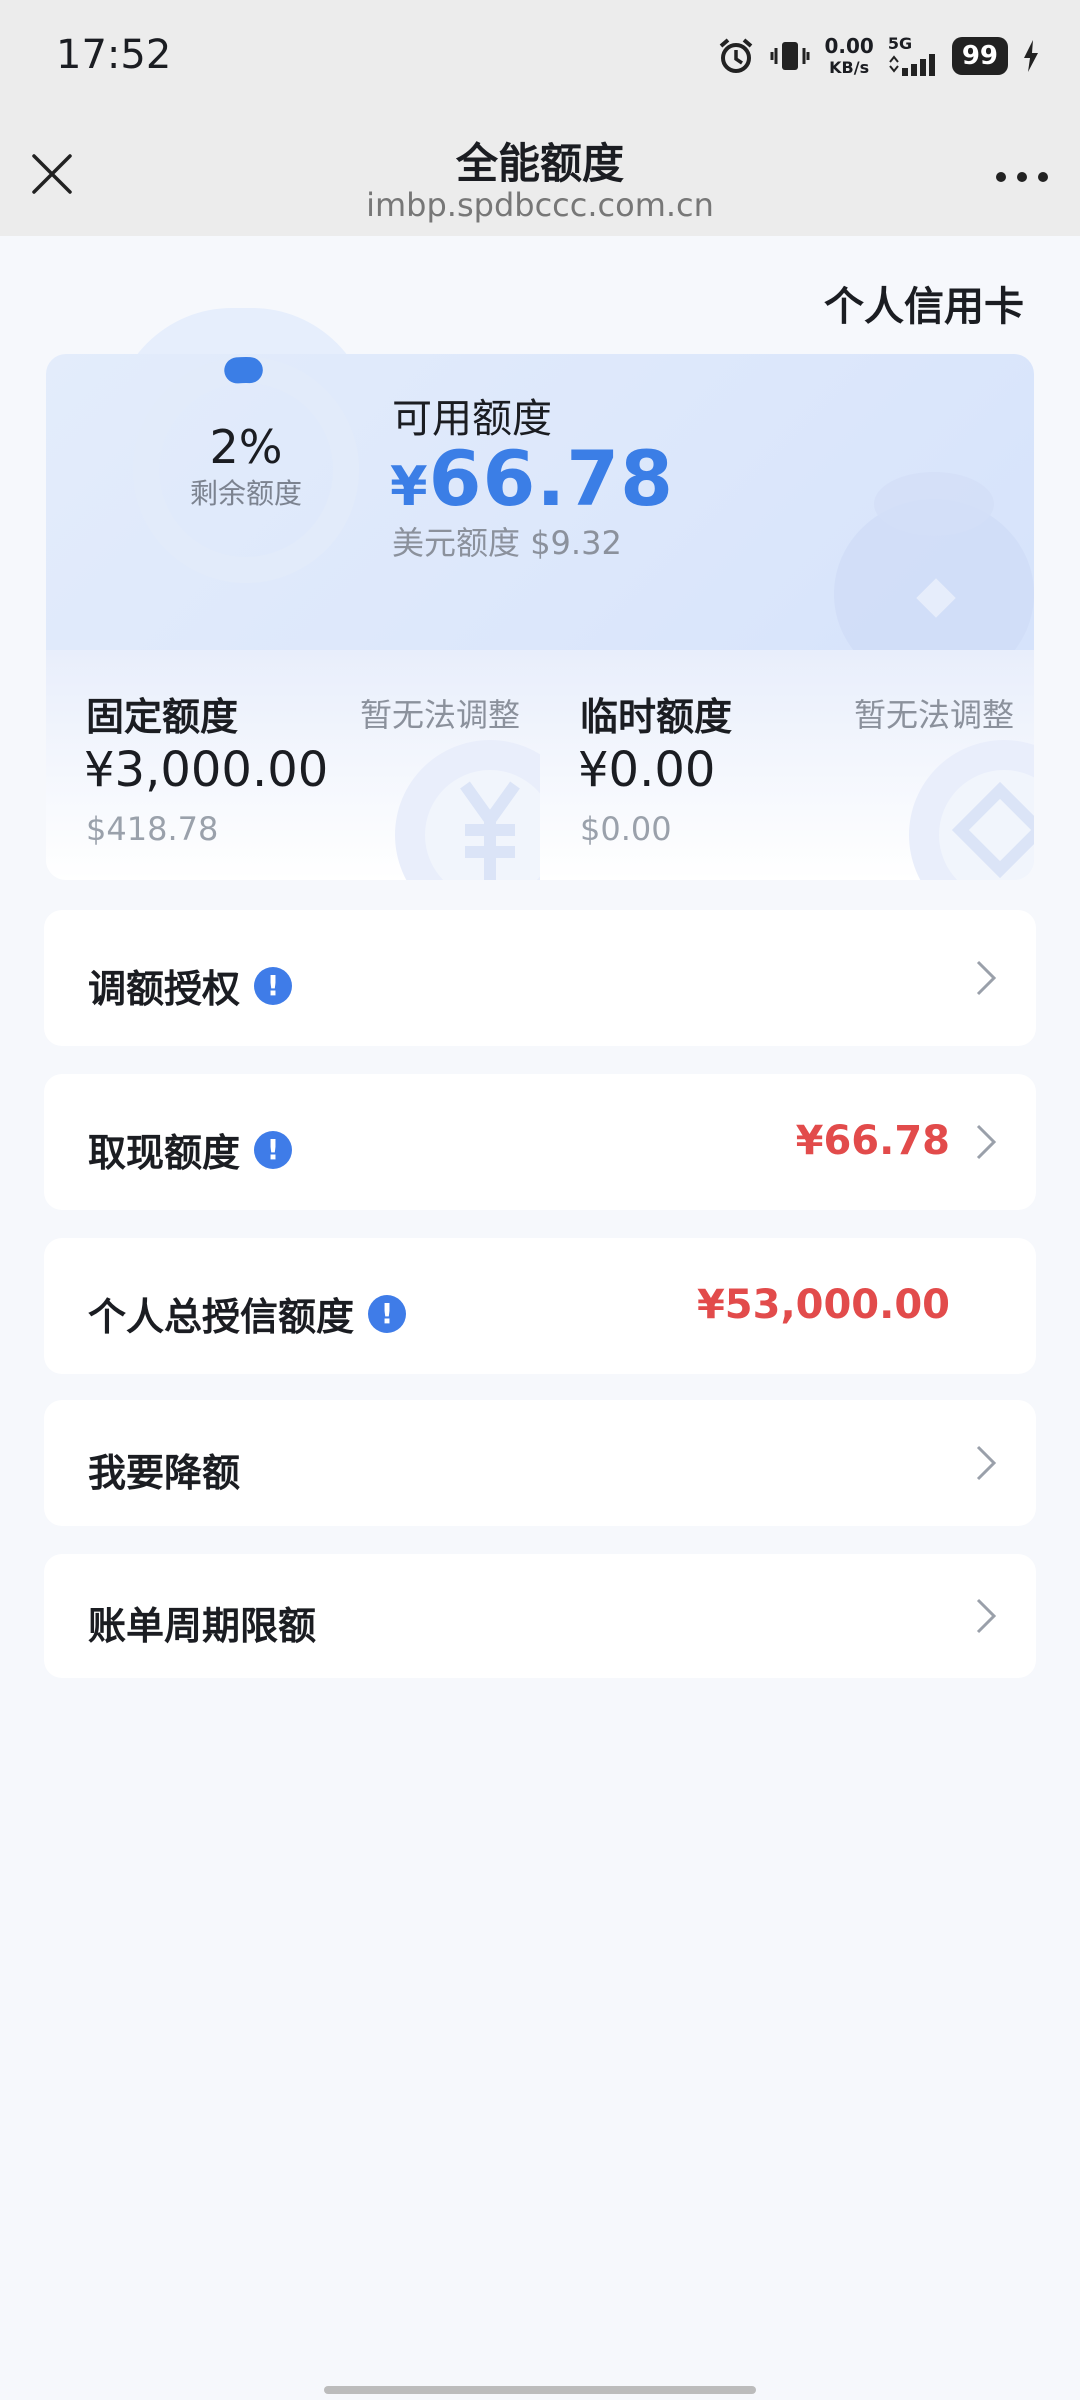 The width and height of the screenshot is (1080, 2400). I want to click on available-currency: ¥, so click(409, 486).